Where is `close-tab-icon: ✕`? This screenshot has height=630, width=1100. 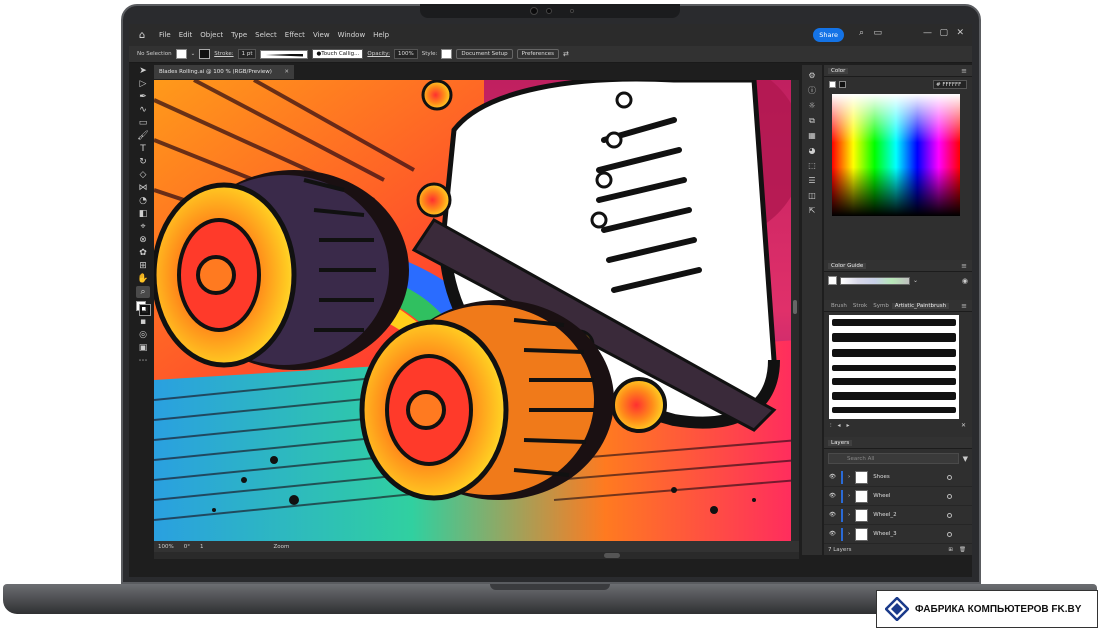
close-tab-icon: ✕ is located at coordinates (286, 72).